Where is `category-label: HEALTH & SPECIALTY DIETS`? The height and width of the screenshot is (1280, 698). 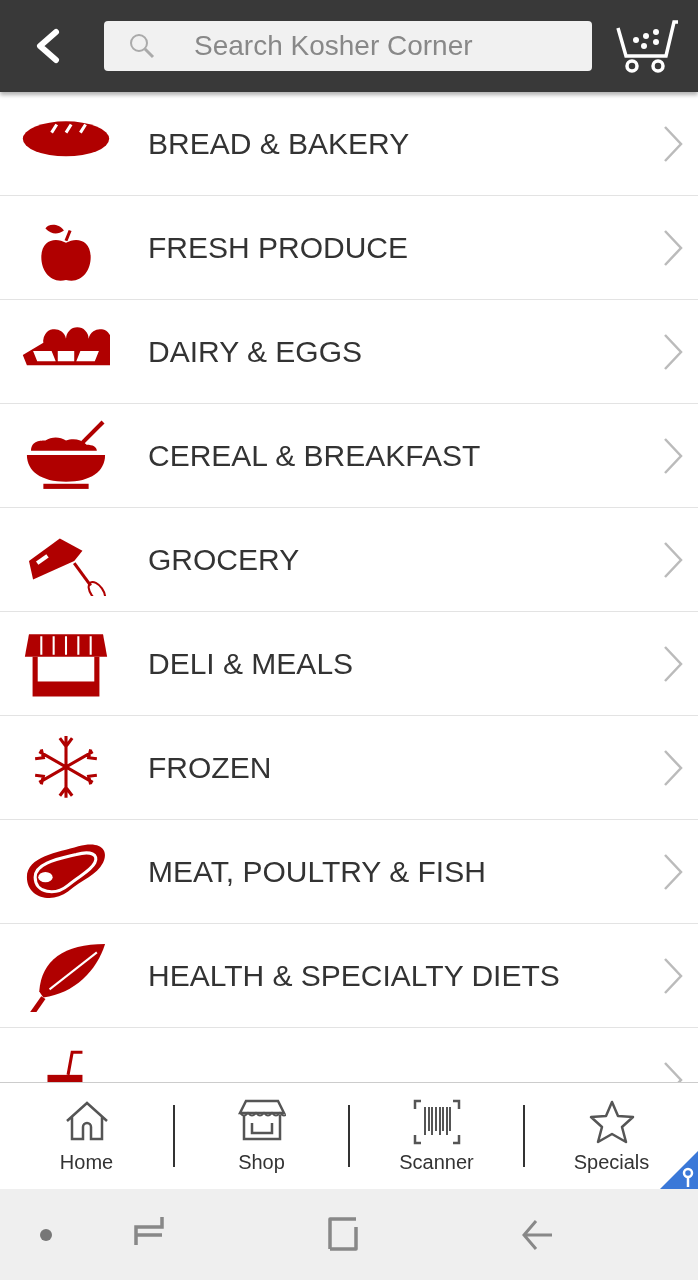
category-label: HEALTH & SPECIALTY DIETS is located at coordinates (354, 975).